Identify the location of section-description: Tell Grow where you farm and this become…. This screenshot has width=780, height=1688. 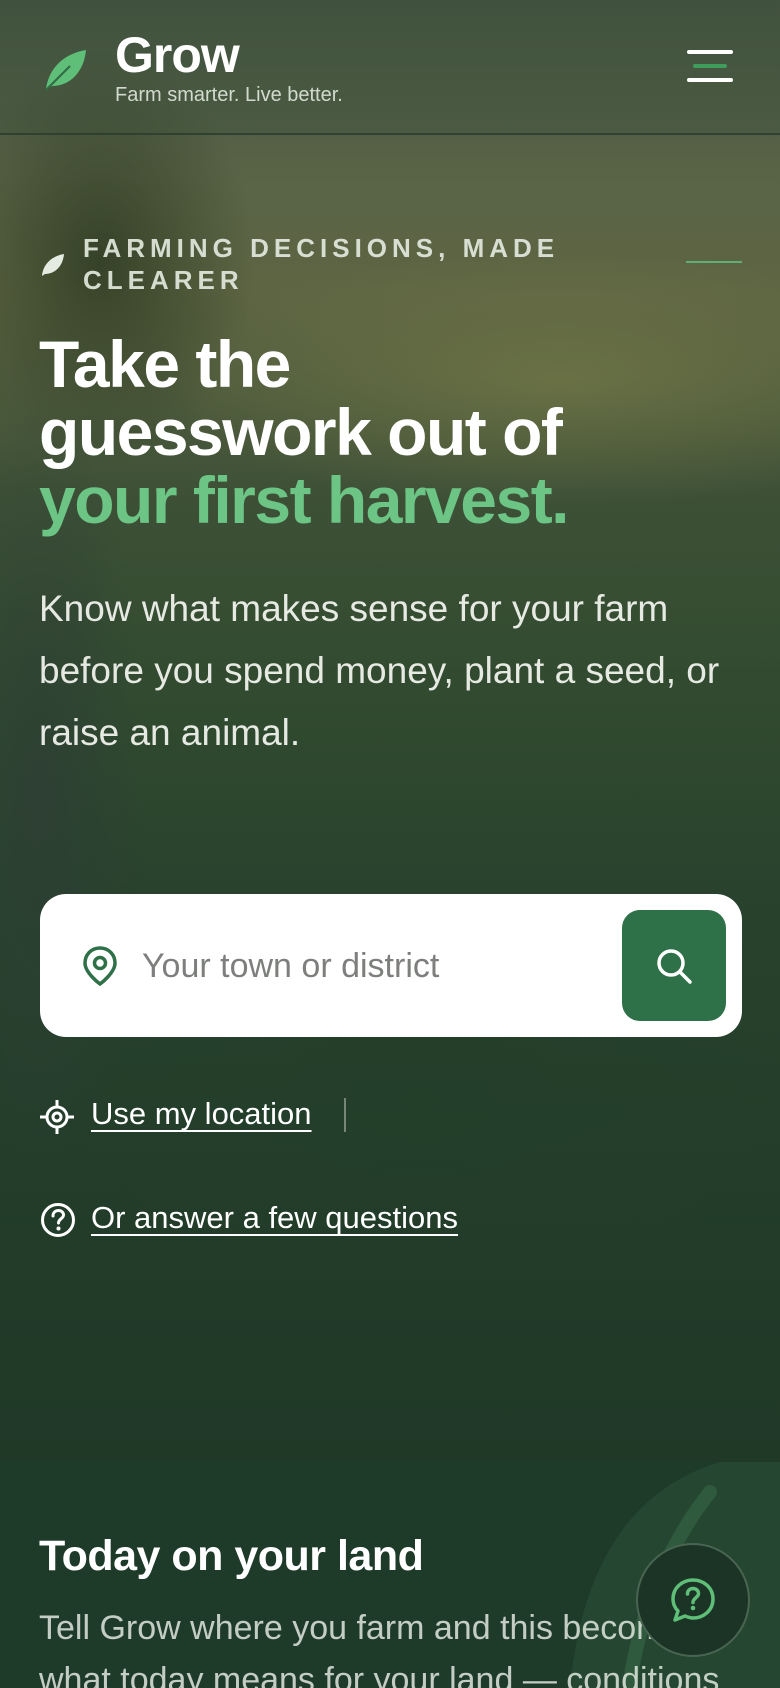
(379, 1648).